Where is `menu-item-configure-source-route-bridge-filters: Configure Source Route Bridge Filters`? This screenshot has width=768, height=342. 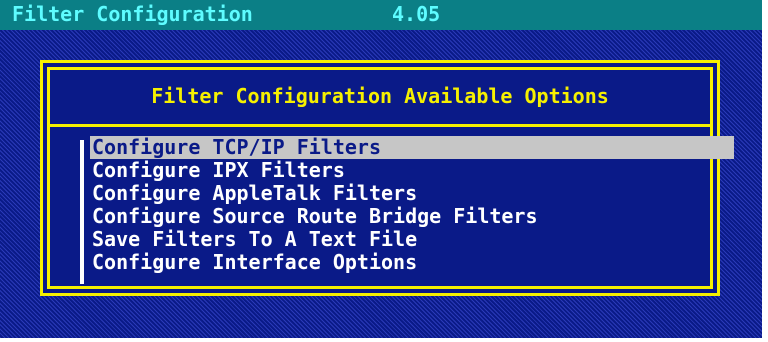 menu-item-configure-source-route-bridge-filters: Configure Source Route Bridge Filters is located at coordinates (412, 216).